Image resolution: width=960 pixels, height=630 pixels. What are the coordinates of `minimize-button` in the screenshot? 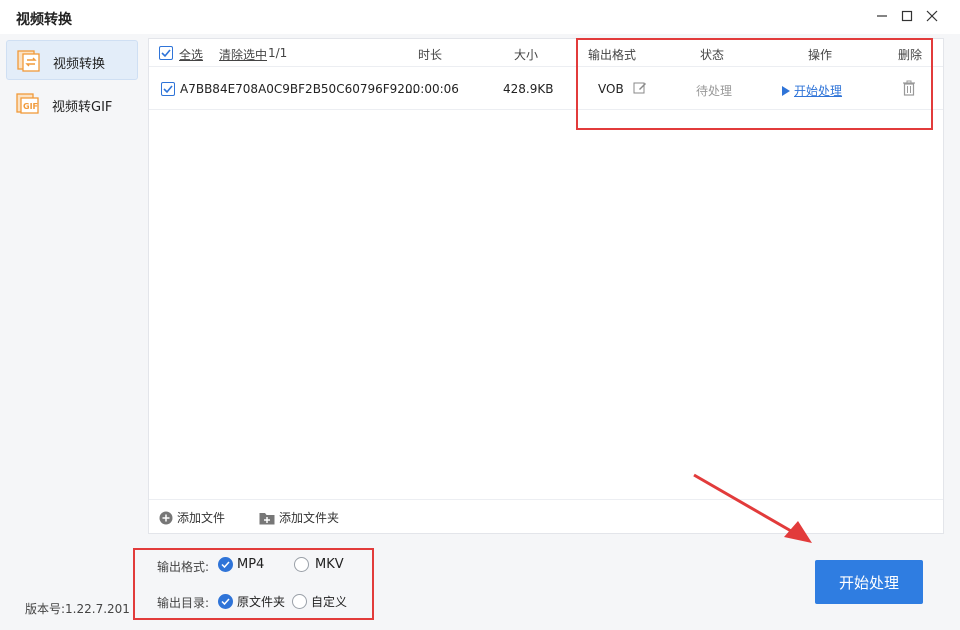 It's located at (882, 16).